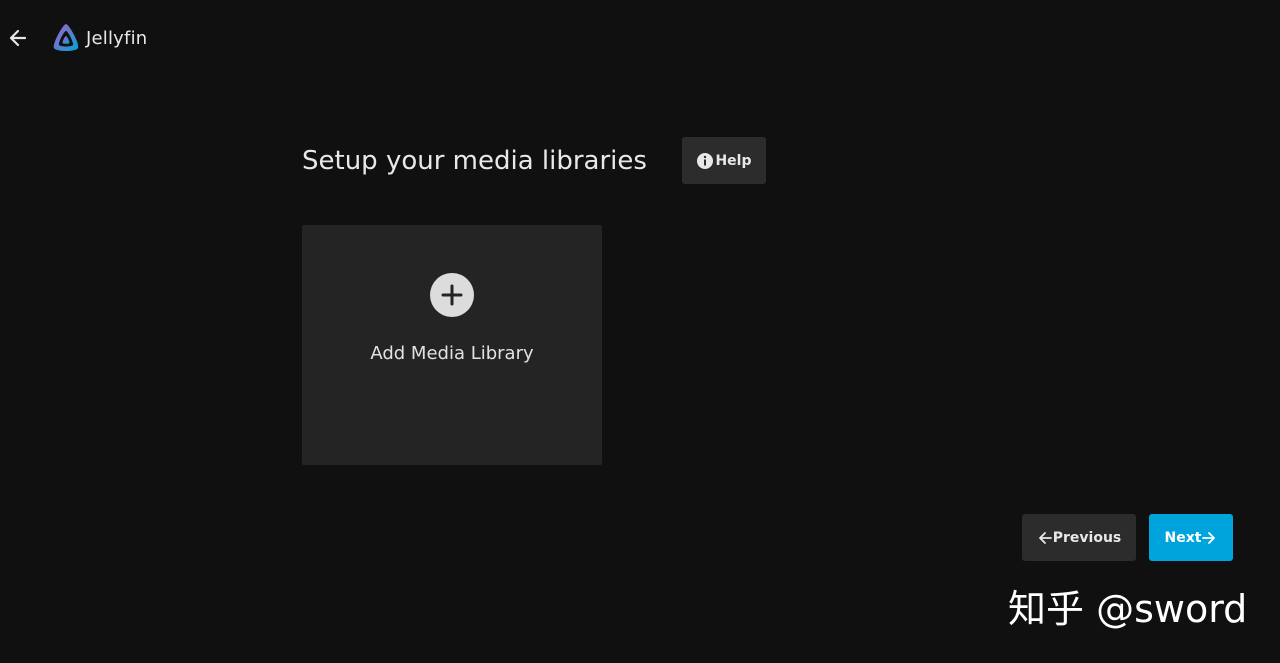 Image resolution: width=1280 pixels, height=663 pixels. What do you see at coordinates (474, 161) in the screenshot?
I see `page-title: Setup your media libraries` at bounding box center [474, 161].